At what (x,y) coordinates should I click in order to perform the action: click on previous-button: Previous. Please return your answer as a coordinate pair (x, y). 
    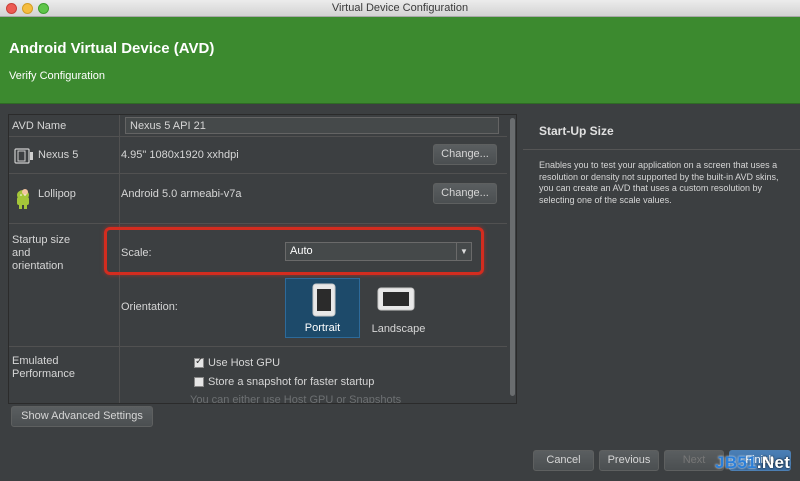
    Looking at the image, I should click on (629, 460).